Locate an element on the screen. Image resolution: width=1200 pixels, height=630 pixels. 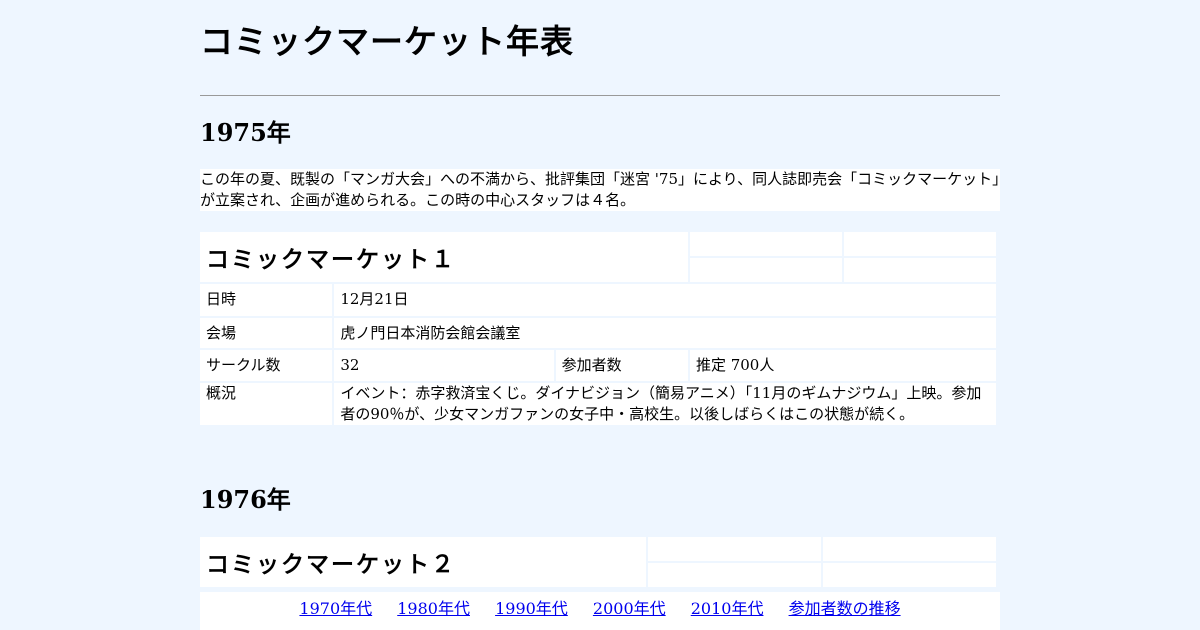
year-heading-1975: 1975年 is located at coordinates (245, 132).